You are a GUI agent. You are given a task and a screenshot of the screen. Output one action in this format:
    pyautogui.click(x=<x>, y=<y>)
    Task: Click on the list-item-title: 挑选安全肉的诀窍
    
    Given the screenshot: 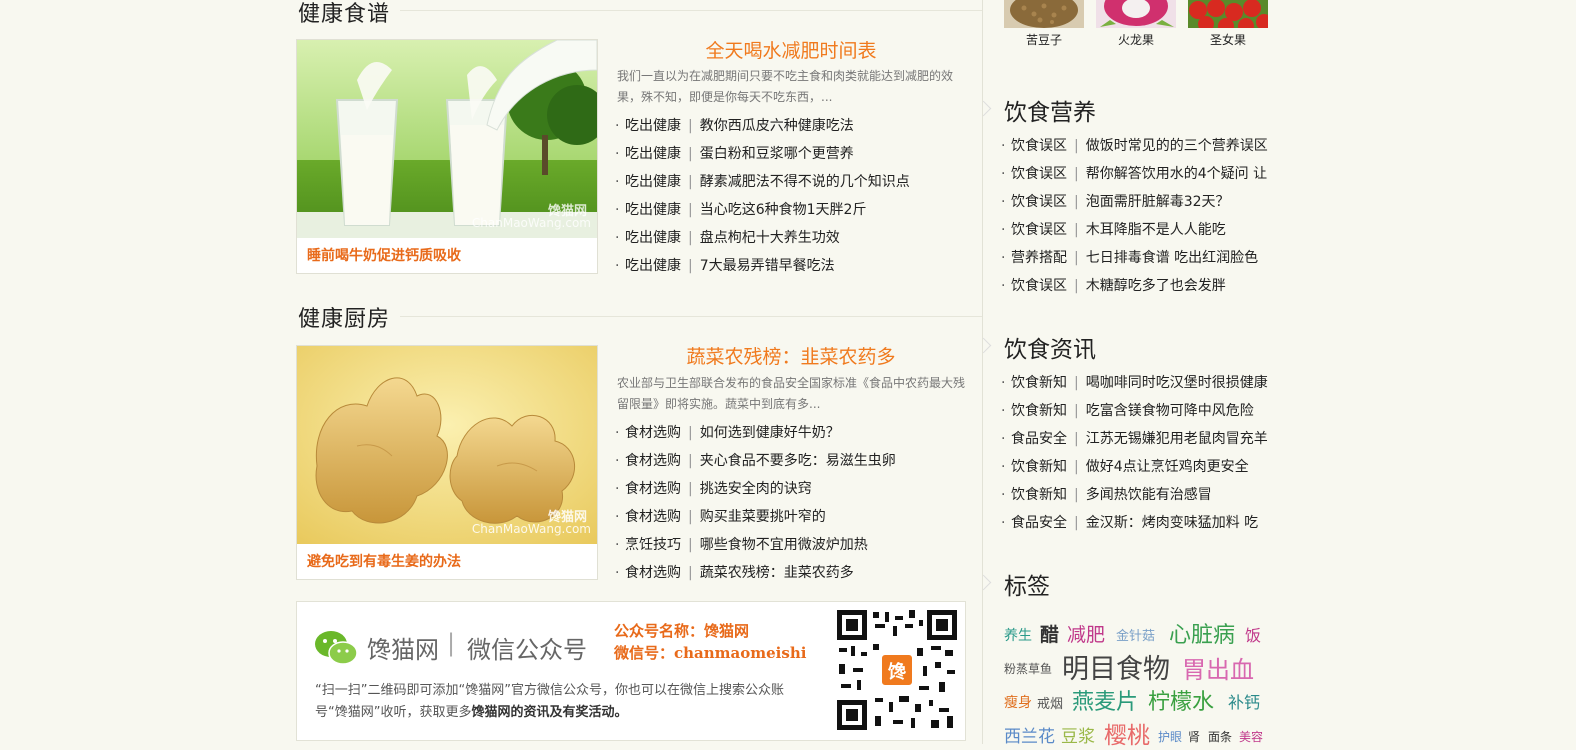 What is the action you would take?
    pyautogui.click(x=756, y=489)
    